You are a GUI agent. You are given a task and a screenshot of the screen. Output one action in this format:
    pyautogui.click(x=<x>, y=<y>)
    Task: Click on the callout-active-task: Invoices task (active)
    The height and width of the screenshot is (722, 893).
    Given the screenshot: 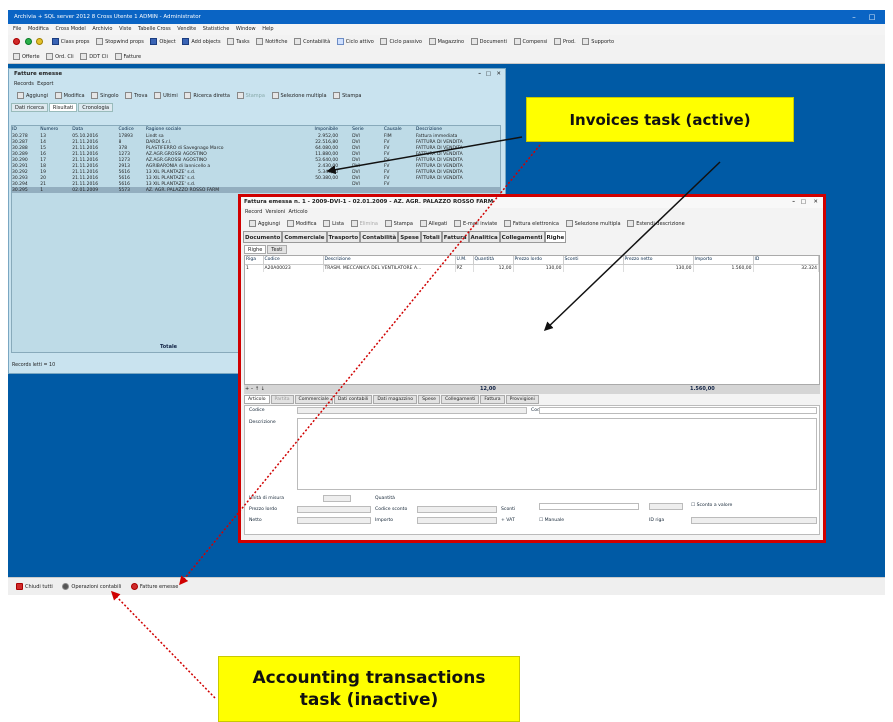 What is the action you would take?
    pyautogui.click(x=660, y=119)
    